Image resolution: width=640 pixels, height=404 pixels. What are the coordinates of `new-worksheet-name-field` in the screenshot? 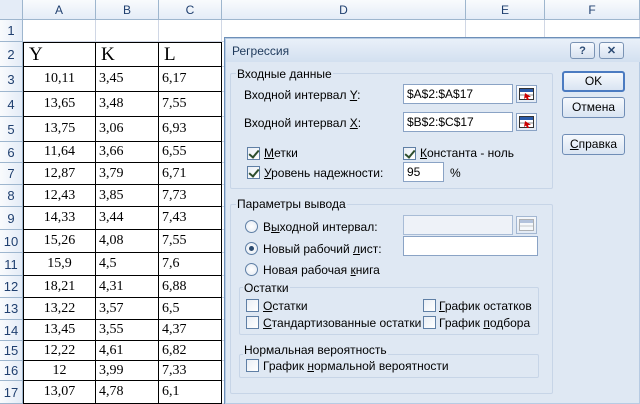 It's located at (470, 246).